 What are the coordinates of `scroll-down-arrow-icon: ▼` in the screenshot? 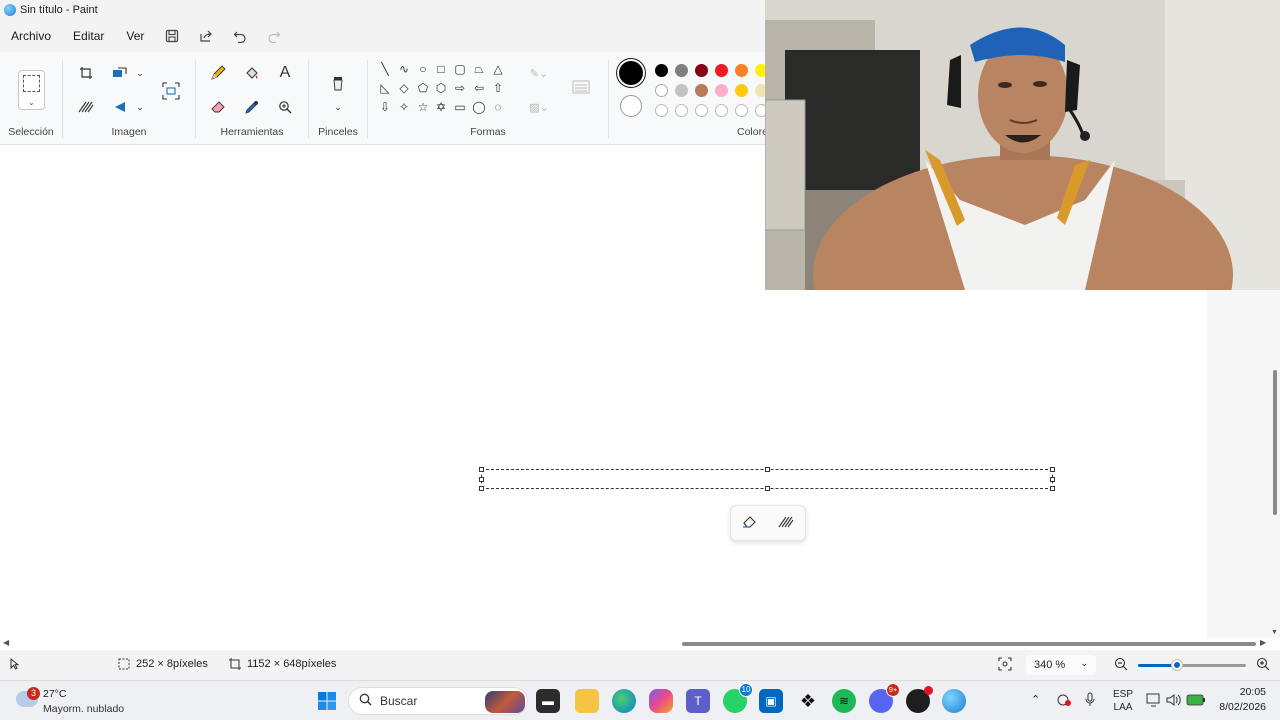 It's located at (1274, 632).